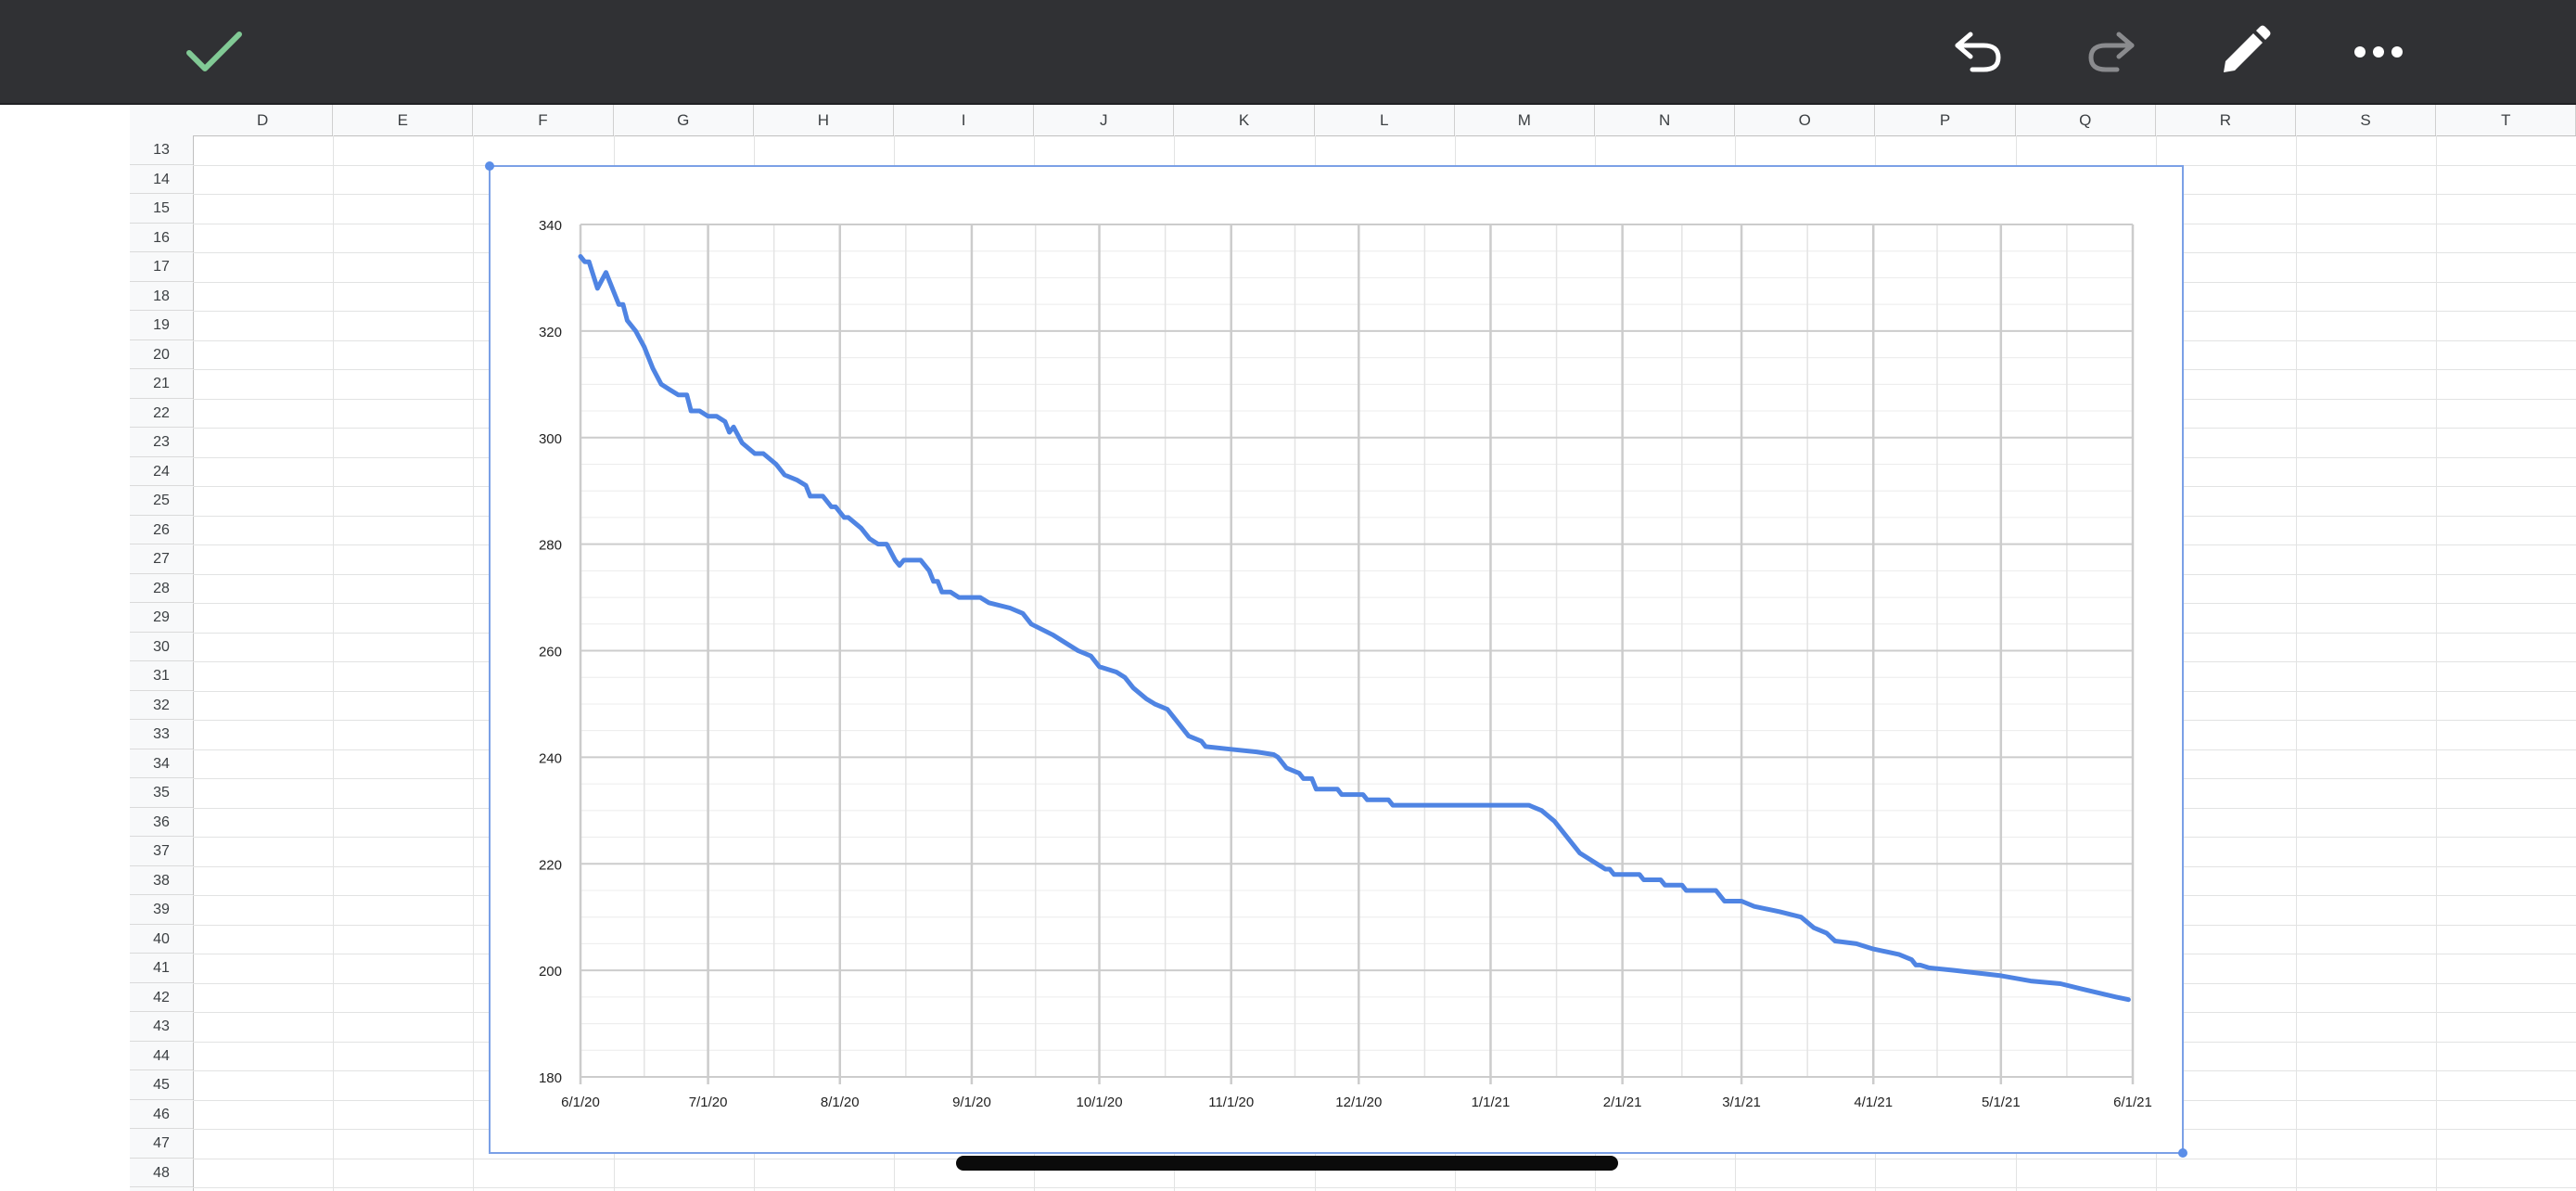 This screenshot has height=1191, width=2576. What do you see at coordinates (161, 384) in the screenshot?
I see `row-header: 21` at bounding box center [161, 384].